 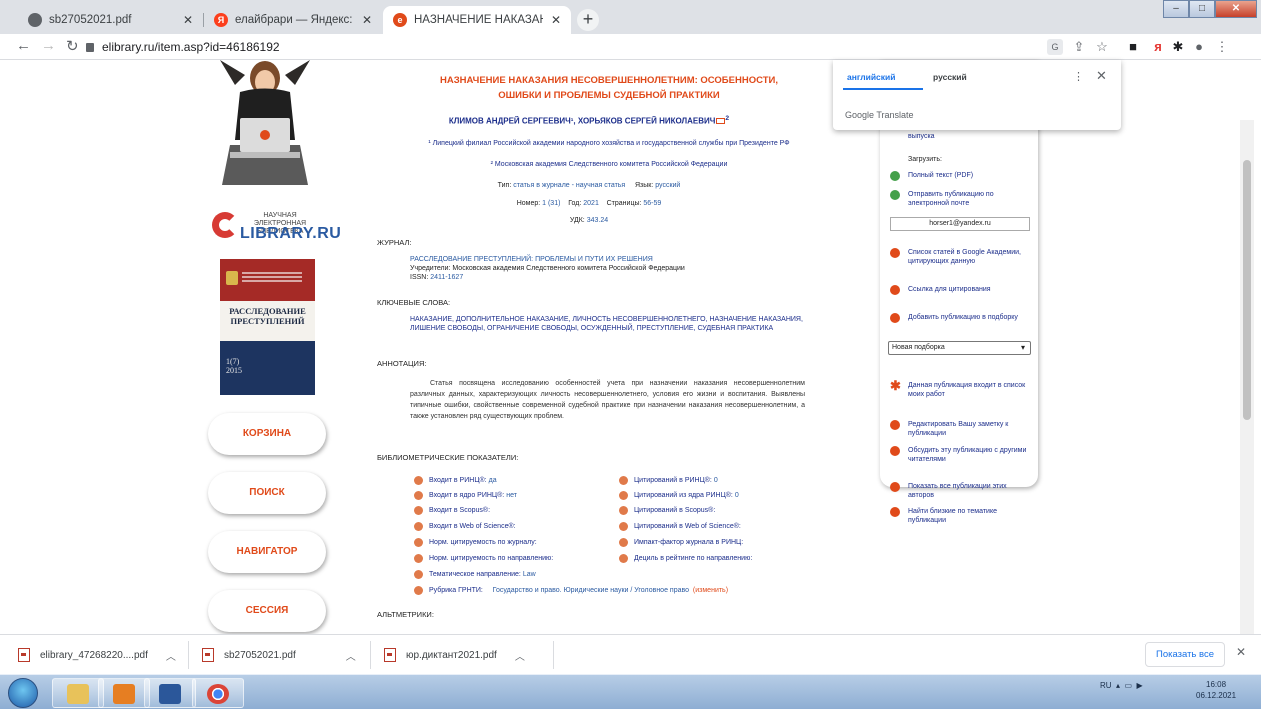 I want to click on windows-taskbar: RU ▴ ▭ ▶ 16:08 06.12.2021, so click(x=630, y=691).